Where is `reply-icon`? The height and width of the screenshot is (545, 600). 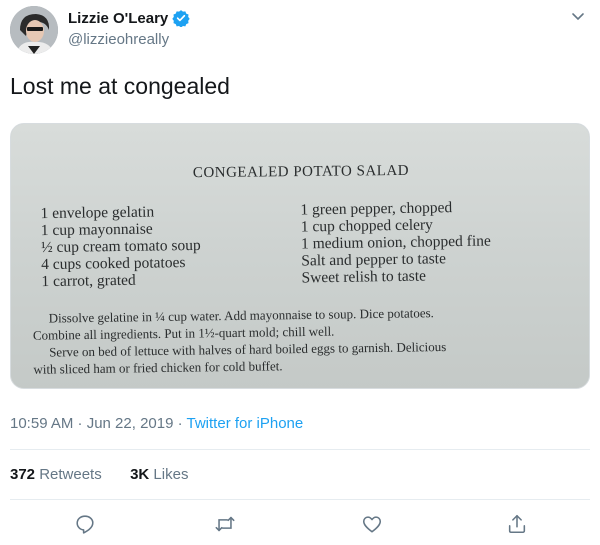
reply-icon is located at coordinates (85, 524).